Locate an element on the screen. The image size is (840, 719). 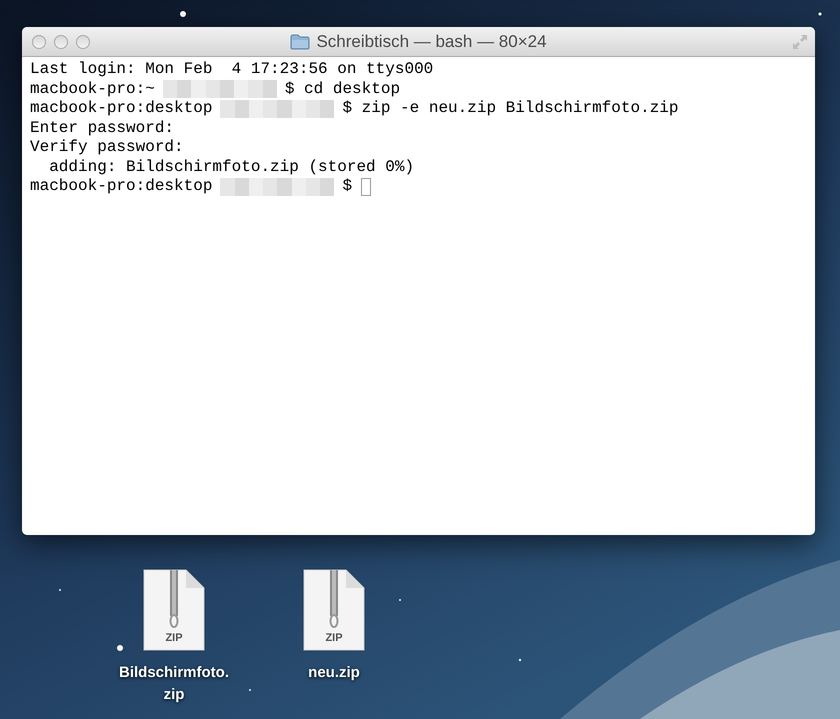
terminal-line: macbook-pro:~ is located at coordinates (92, 89).